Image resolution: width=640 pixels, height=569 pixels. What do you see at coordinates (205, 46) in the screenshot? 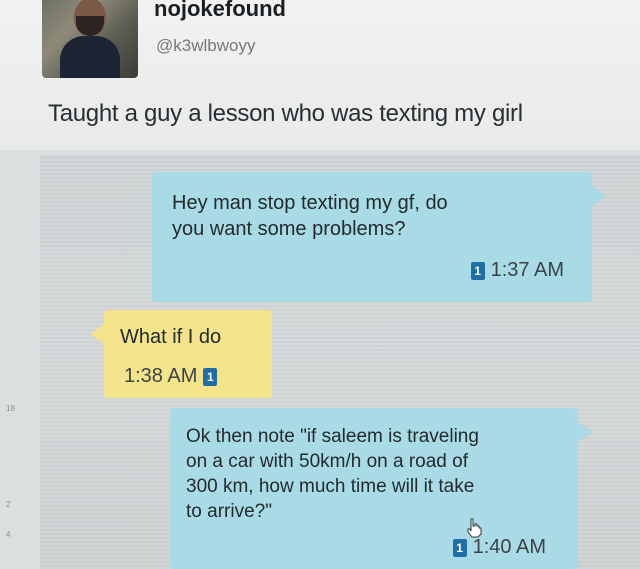
I see `user-handle: @k3wlbwoyy` at bounding box center [205, 46].